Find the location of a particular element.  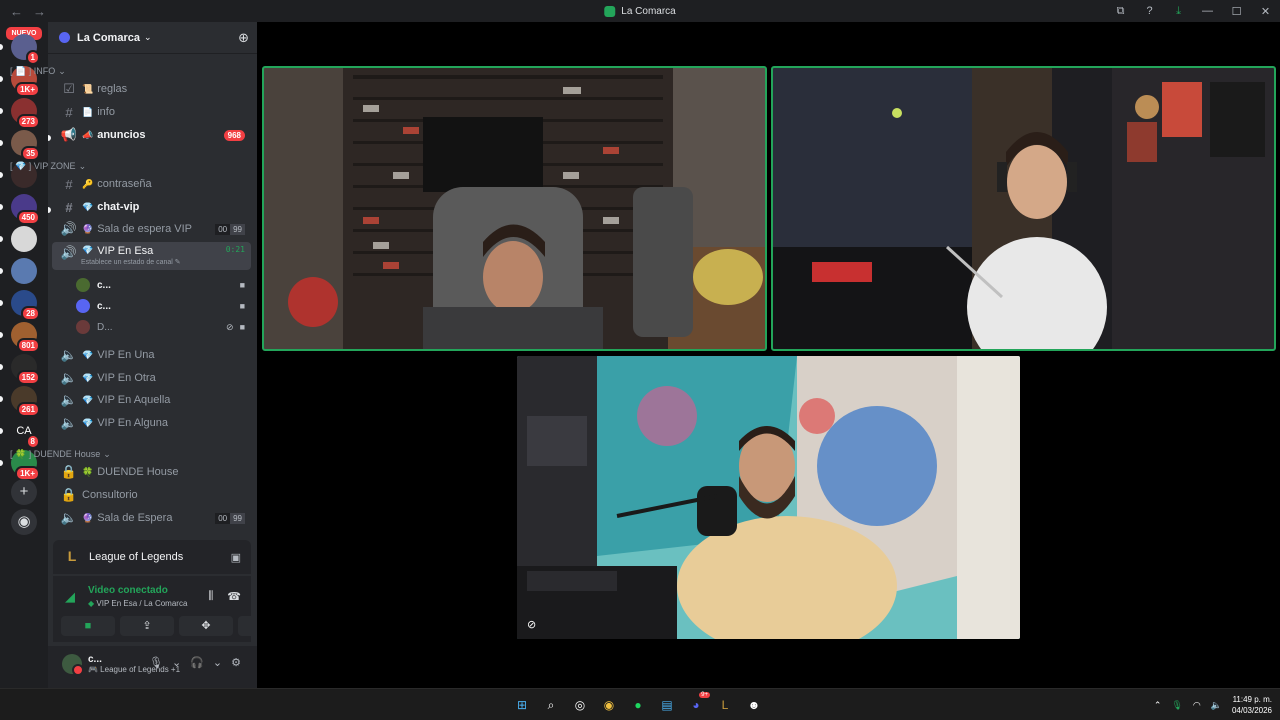

explore-button: ◉ is located at coordinates (24, 522).